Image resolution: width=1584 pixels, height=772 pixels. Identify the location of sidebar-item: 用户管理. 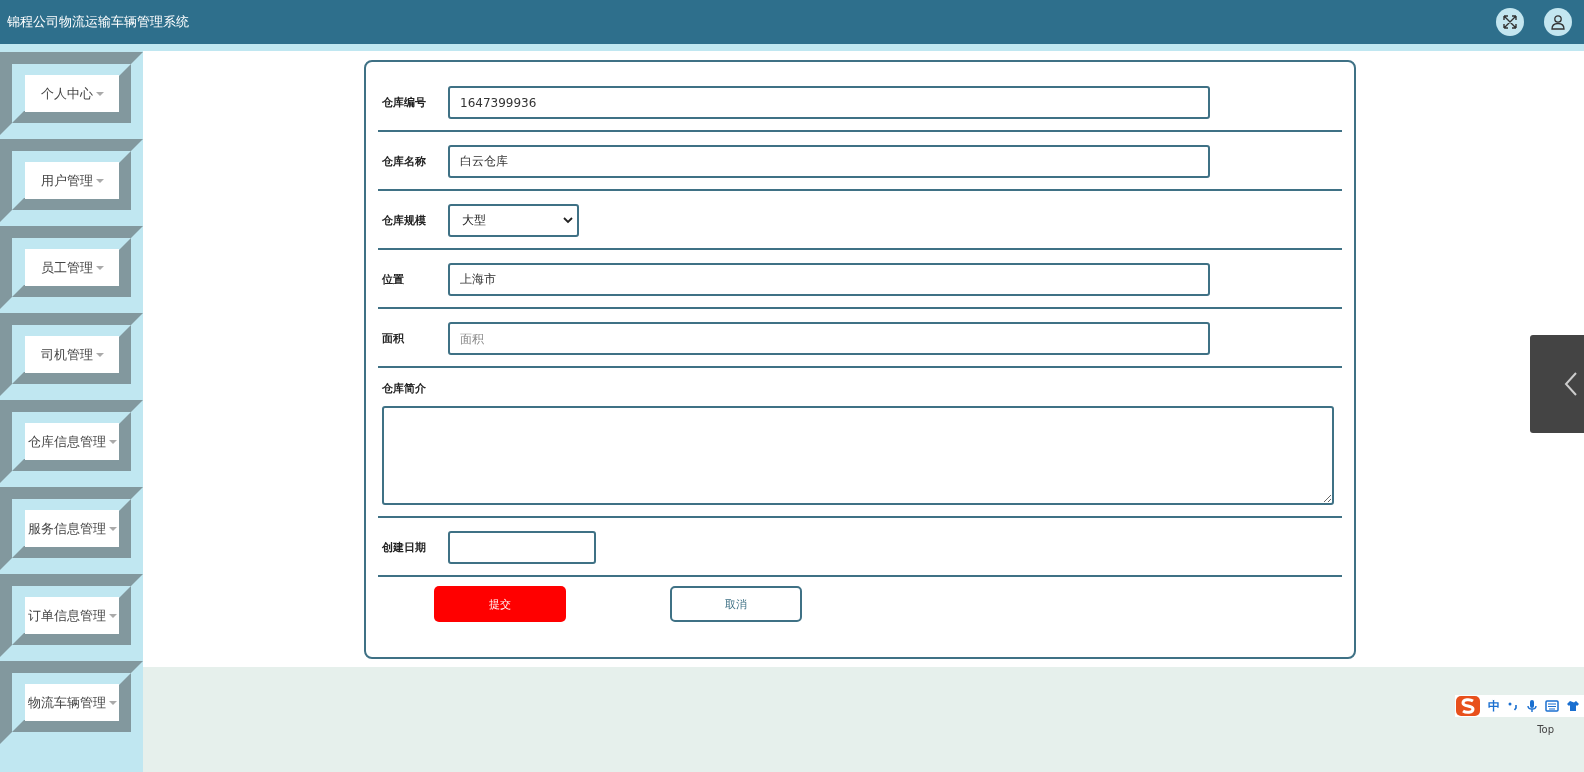
(72, 180).